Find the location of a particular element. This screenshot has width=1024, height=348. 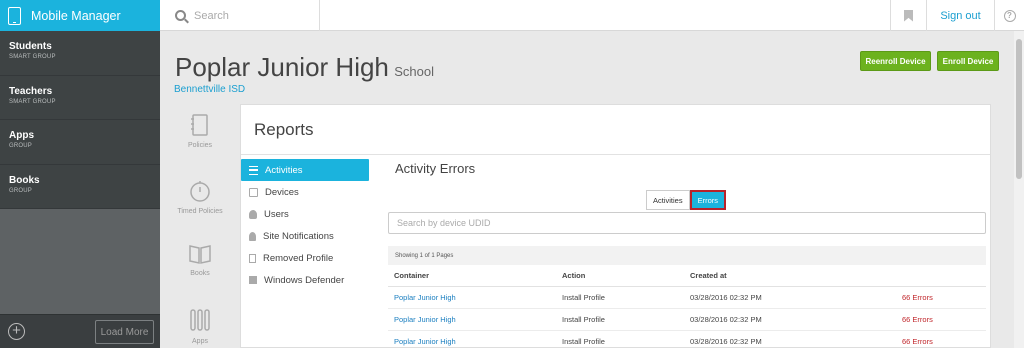

user-icon is located at coordinates (253, 214).